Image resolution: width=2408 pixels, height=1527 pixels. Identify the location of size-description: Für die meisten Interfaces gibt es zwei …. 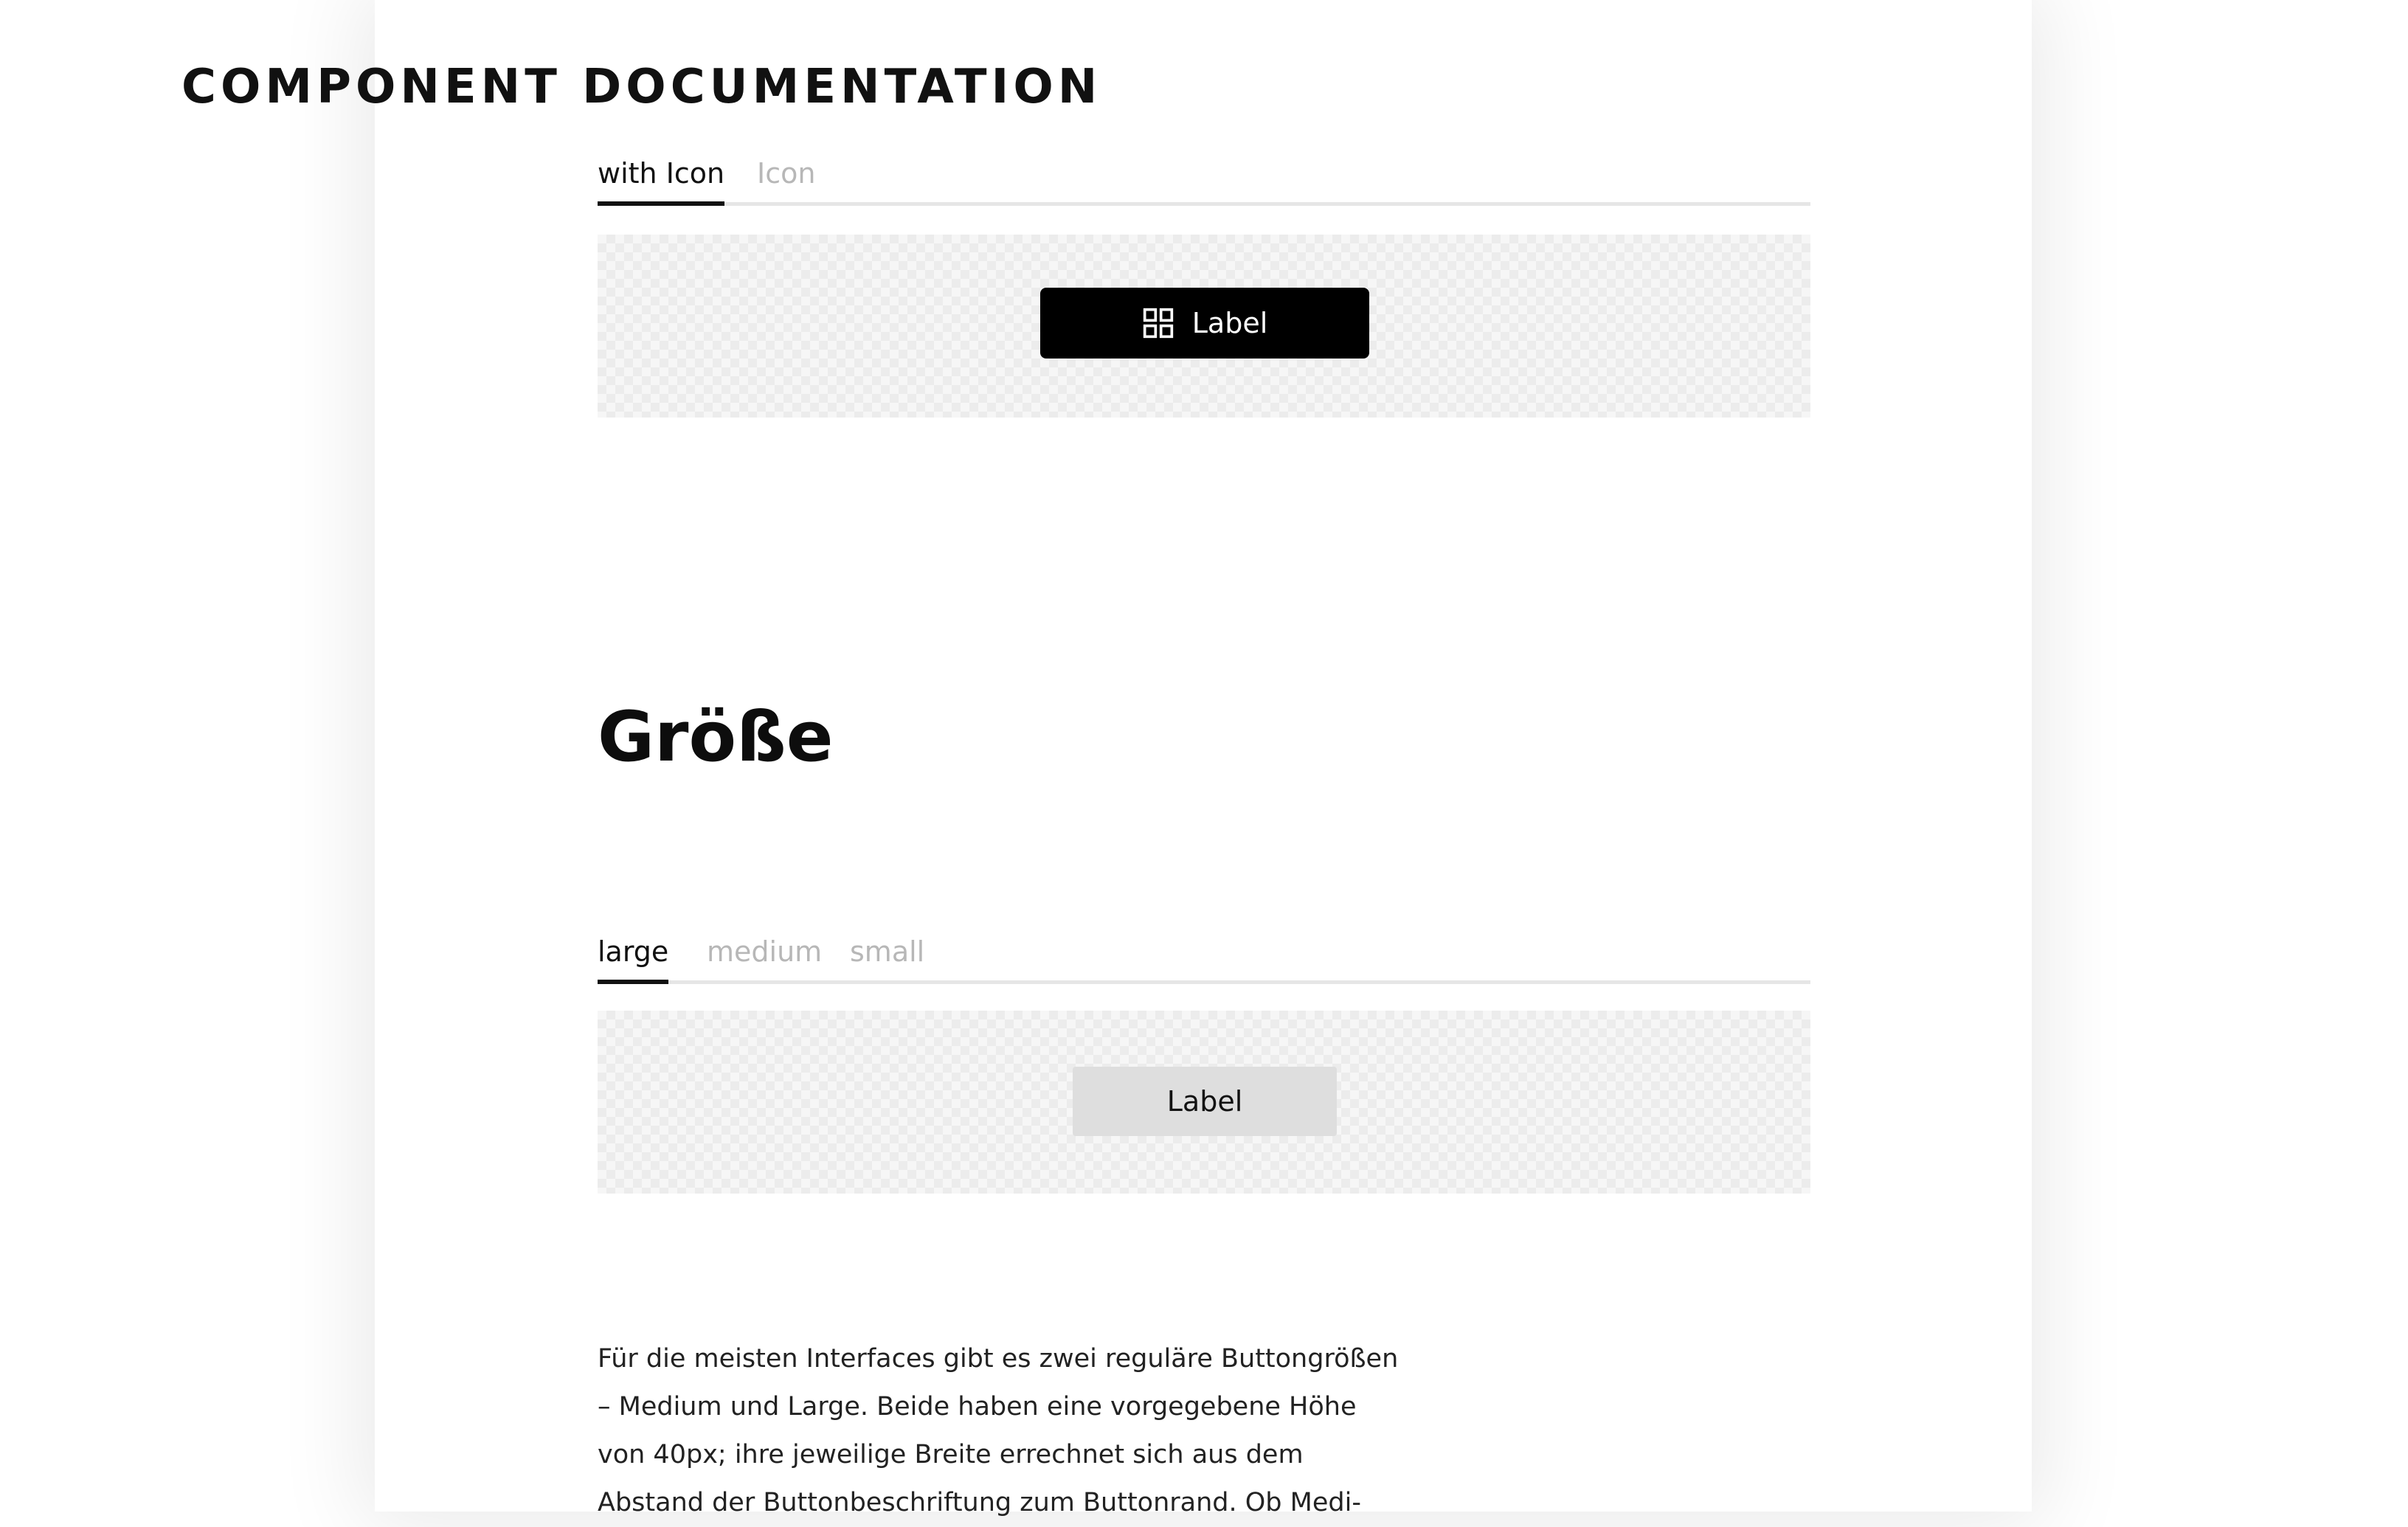
(998, 1431).